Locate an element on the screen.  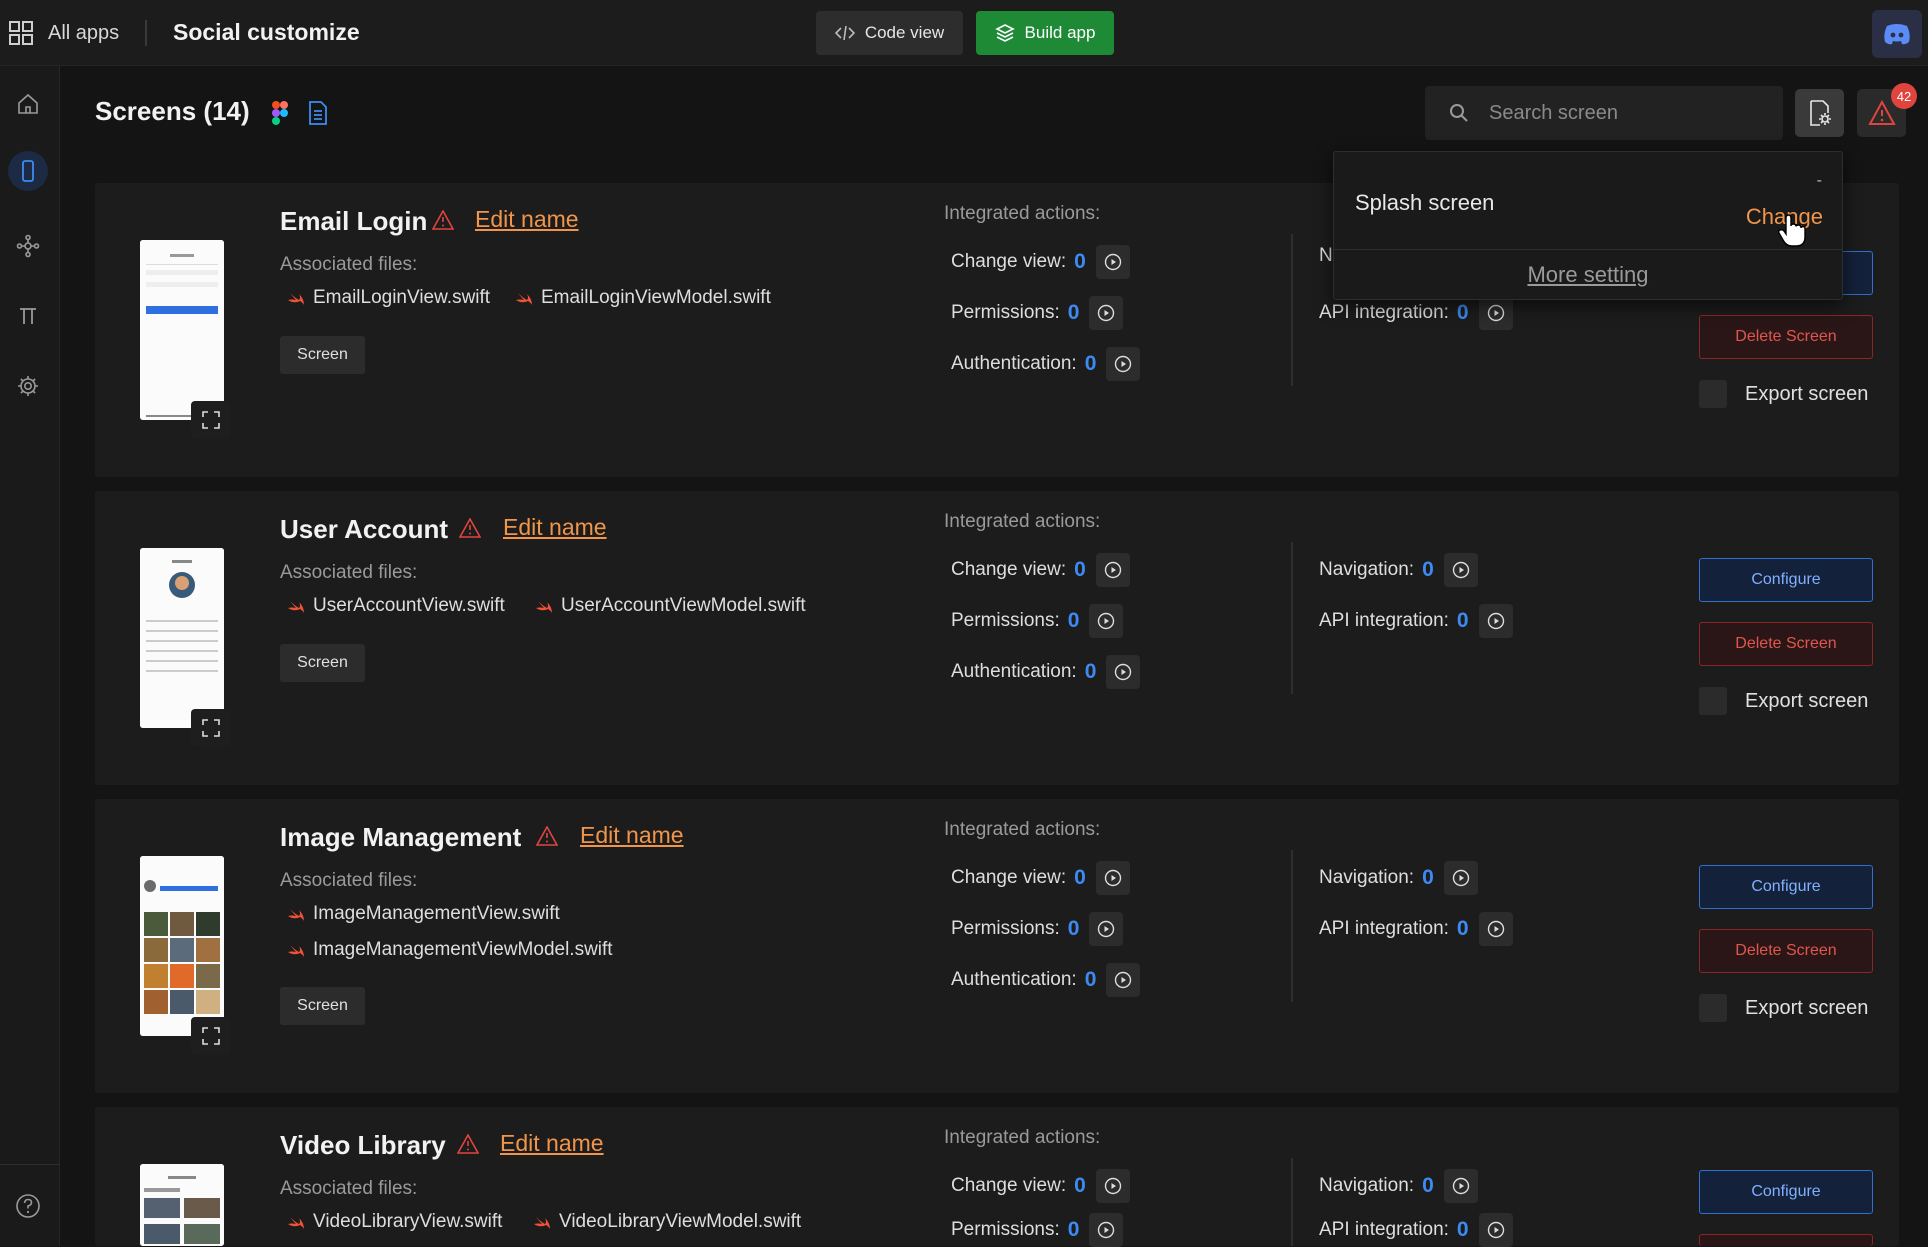
sidebar-item-home is located at coordinates (28, 104).